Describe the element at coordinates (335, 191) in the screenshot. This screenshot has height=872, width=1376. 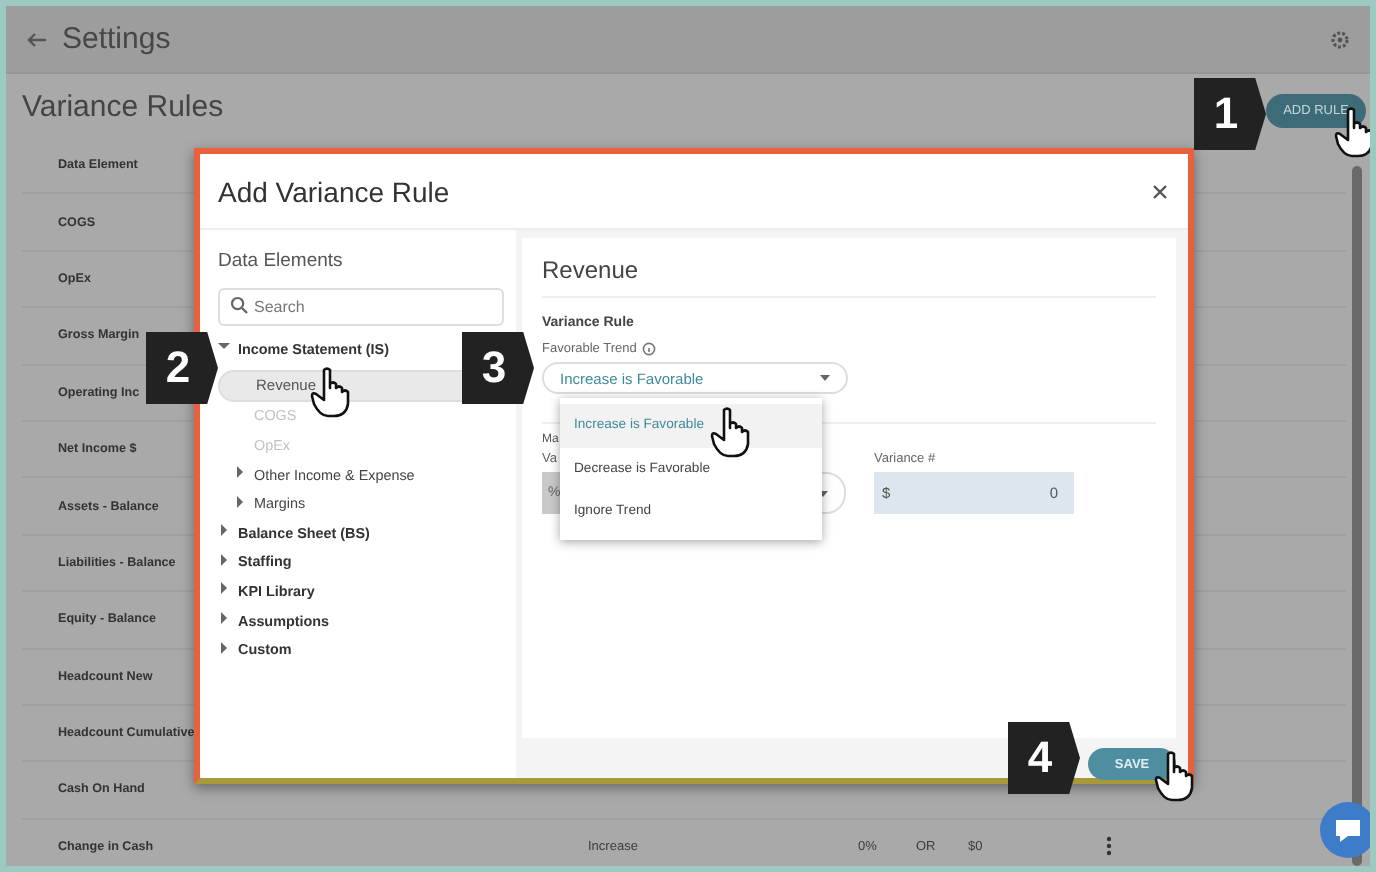
I see `dialog-title: Add Variance Rule` at that location.